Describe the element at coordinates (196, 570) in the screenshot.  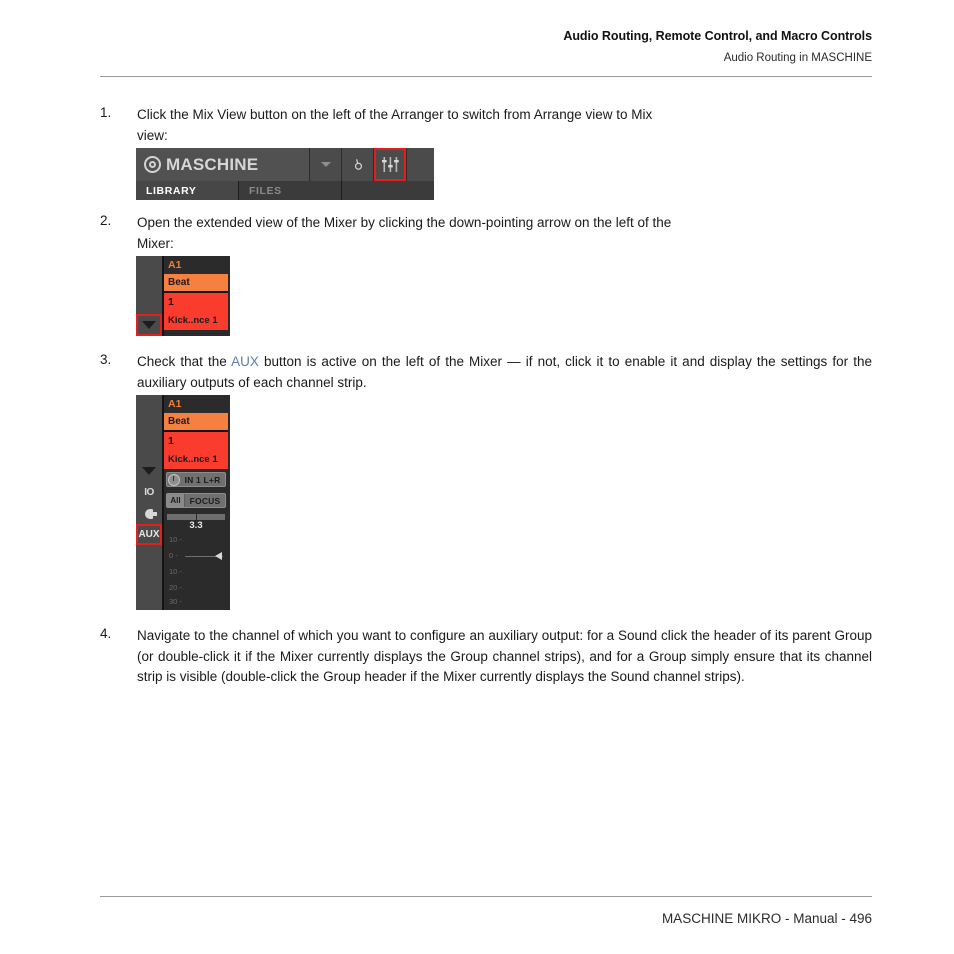
I see `fader-scale: 10 - 0 - 10 - 20 - 30 -` at that location.